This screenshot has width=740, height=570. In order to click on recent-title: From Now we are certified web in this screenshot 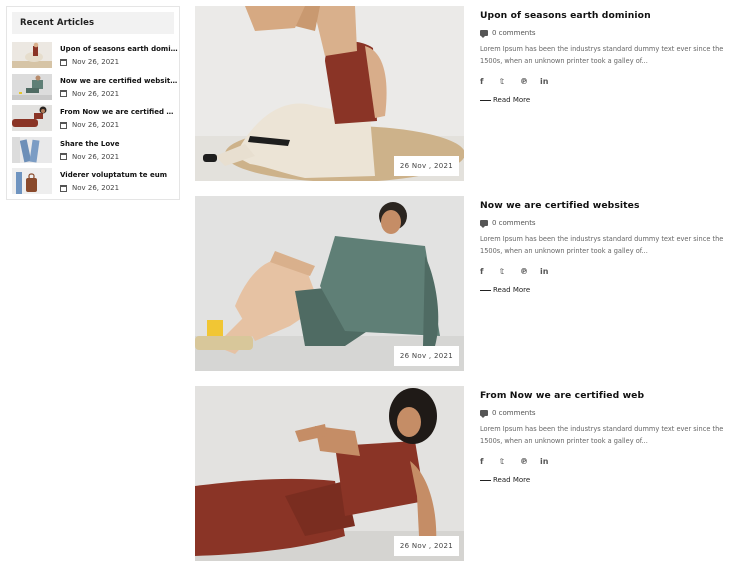, I will do `click(119, 112)`.